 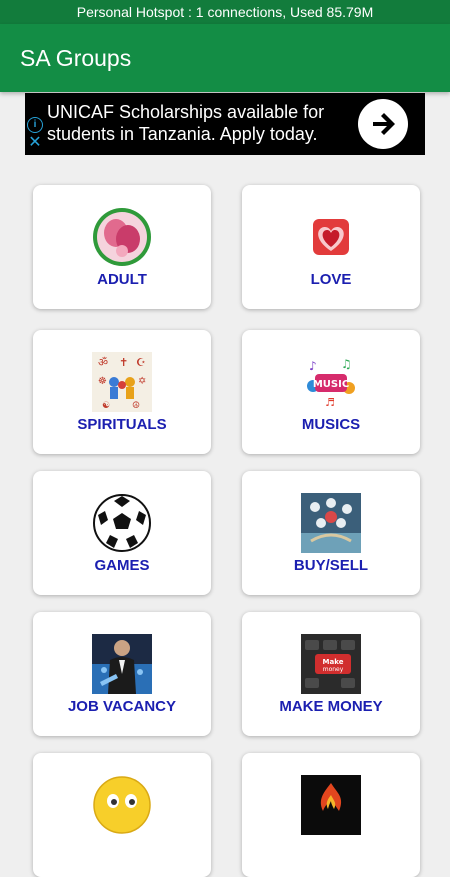 What do you see at coordinates (331, 706) in the screenshot?
I see `category-label: MAKE MONEY` at bounding box center [331, 706].